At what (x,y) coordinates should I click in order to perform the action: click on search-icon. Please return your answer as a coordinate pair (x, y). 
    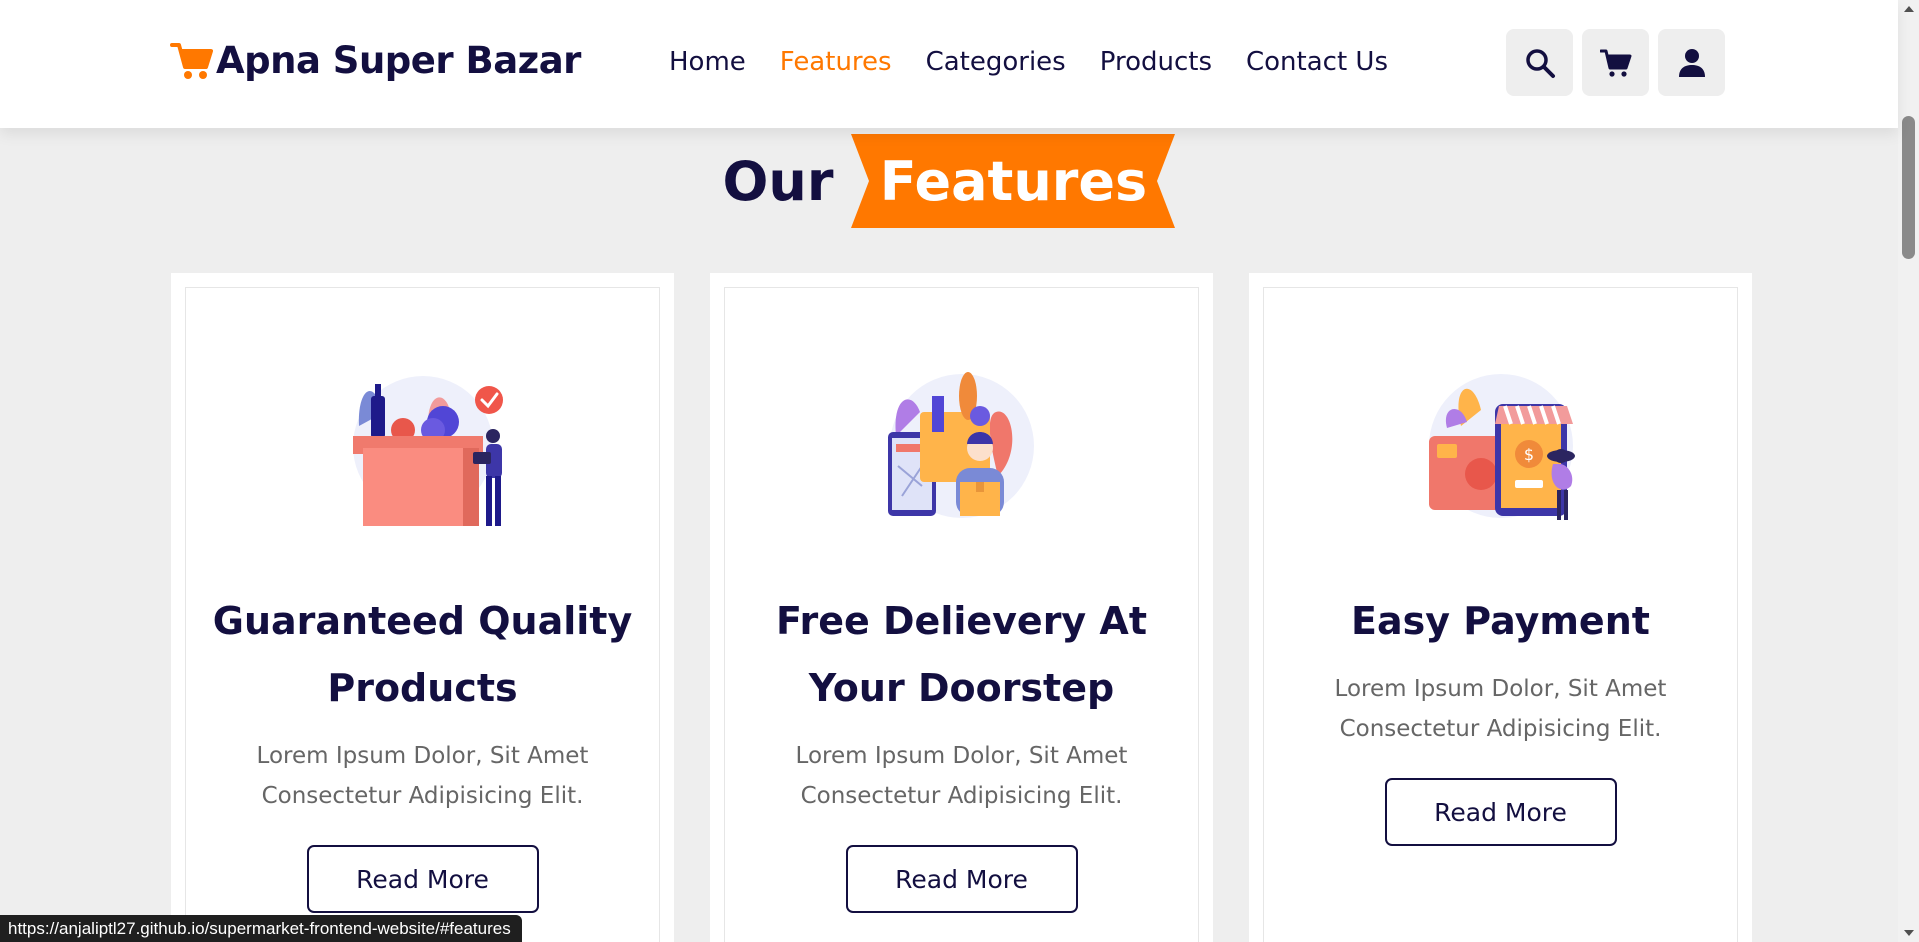
    Looking at the image, I should click on (1540, 63).